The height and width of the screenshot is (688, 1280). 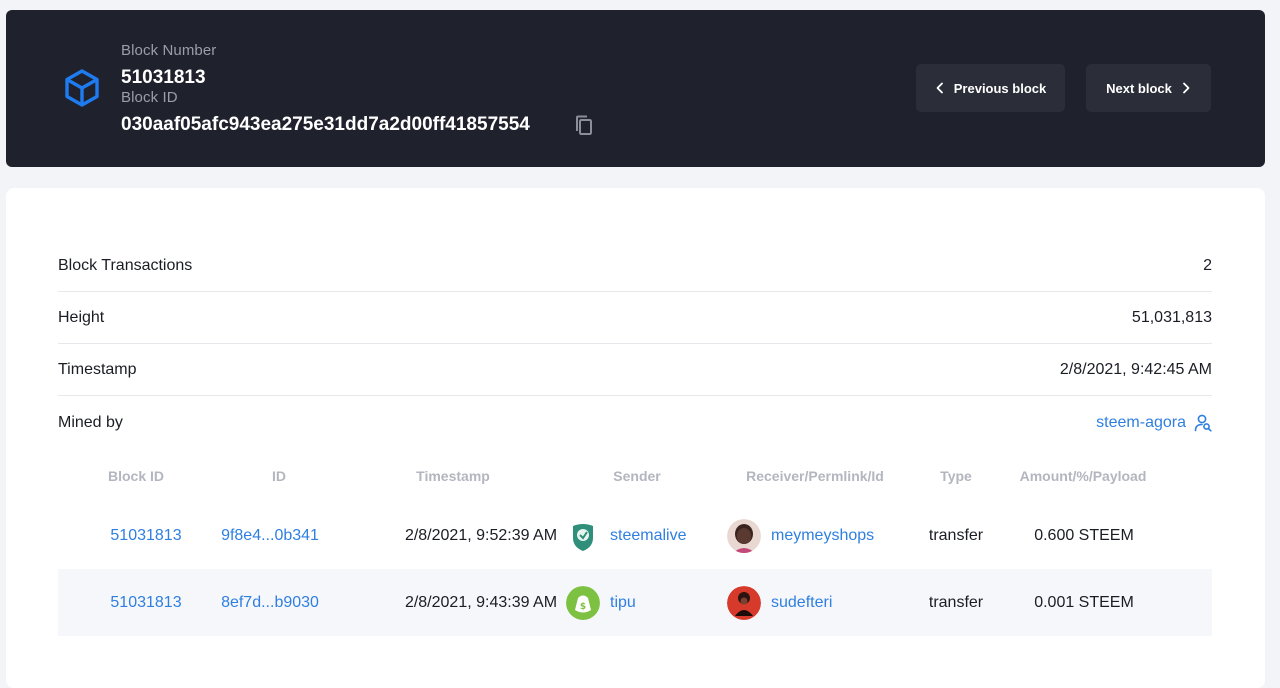 What do you see at coordinates (939, 88) in the screenshot?
I see `chevron-left-icon` at bounding box center [939, 88].